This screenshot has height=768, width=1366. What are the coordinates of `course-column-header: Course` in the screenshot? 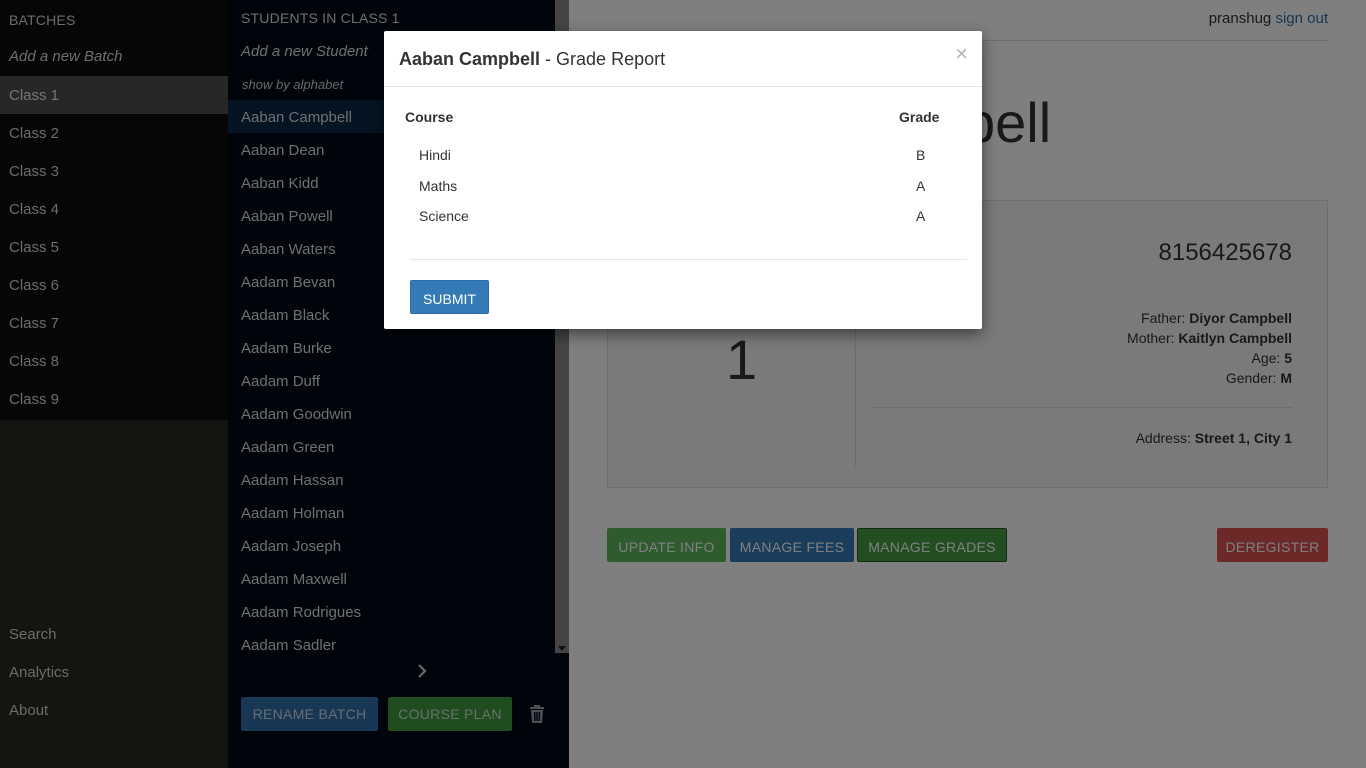 It's located at (429, 117).